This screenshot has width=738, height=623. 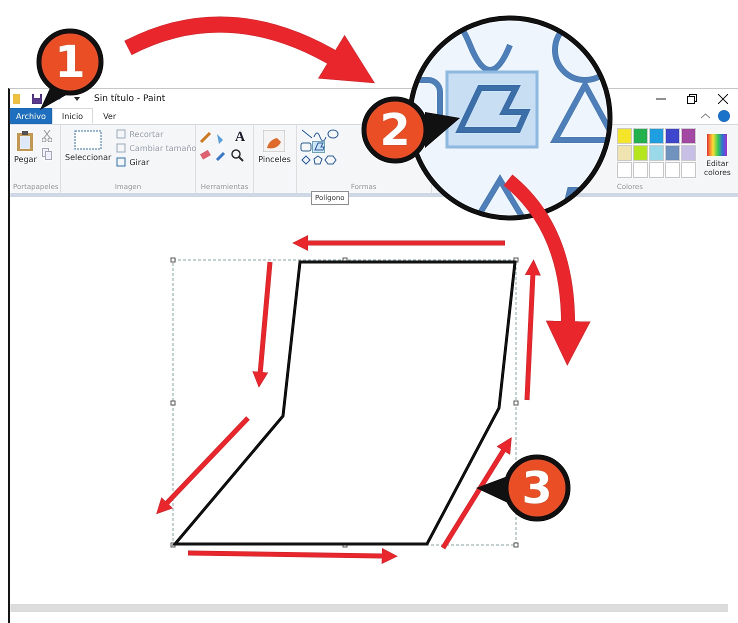 What do you see at coordinates (369, 608) in the screenshot?
I see `horizontal-scrollbar` at bounding box center [369, 608].